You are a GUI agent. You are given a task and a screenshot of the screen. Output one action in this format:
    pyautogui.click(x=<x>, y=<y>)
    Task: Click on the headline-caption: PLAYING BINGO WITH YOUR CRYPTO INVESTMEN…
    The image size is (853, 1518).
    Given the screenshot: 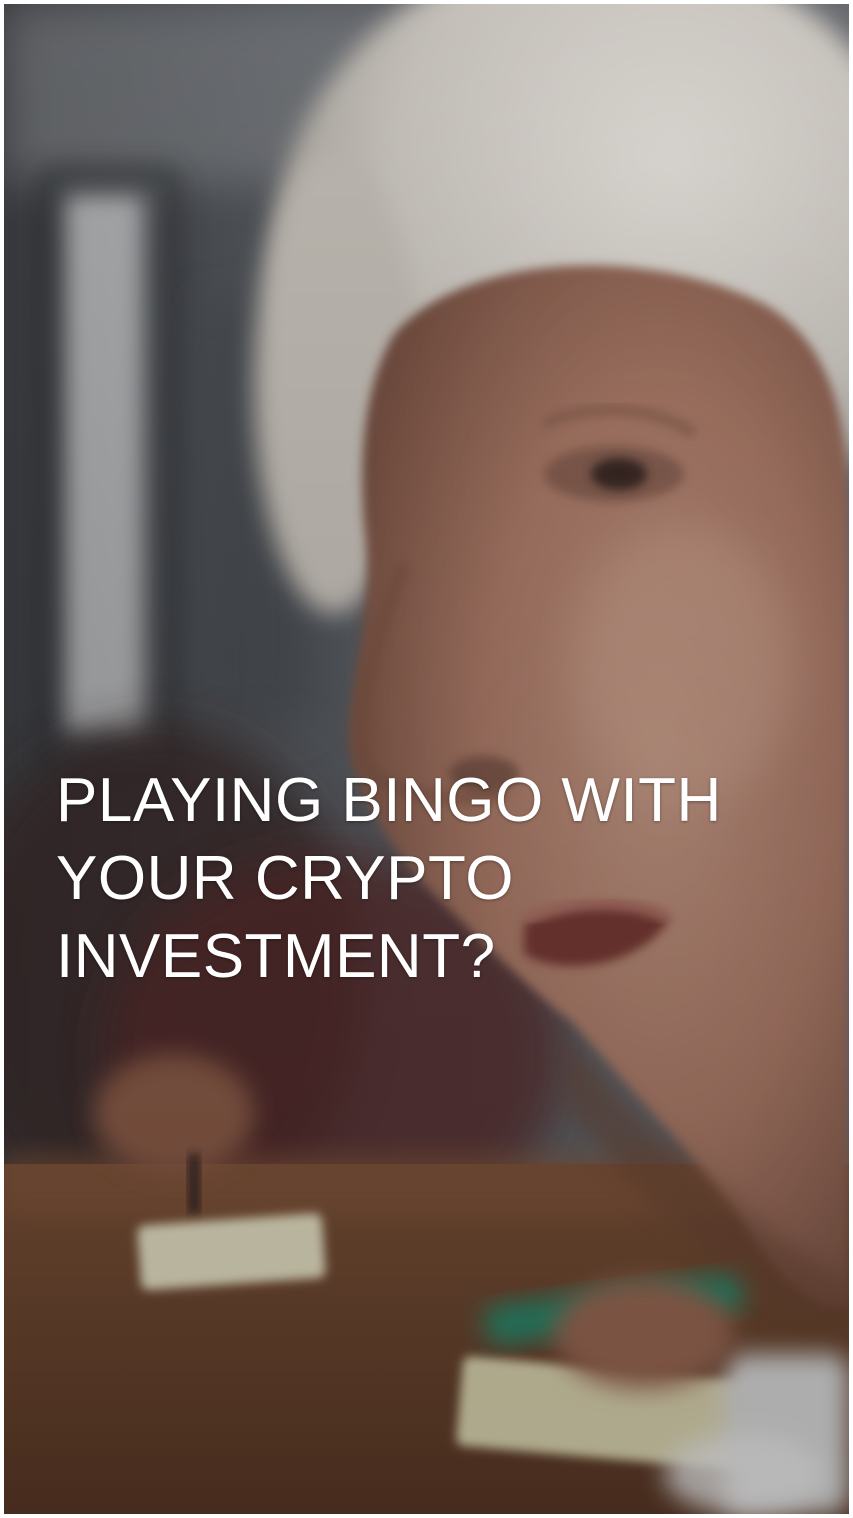 What is the action you would take?
    pyautogui.click(x=441, y=879)
    